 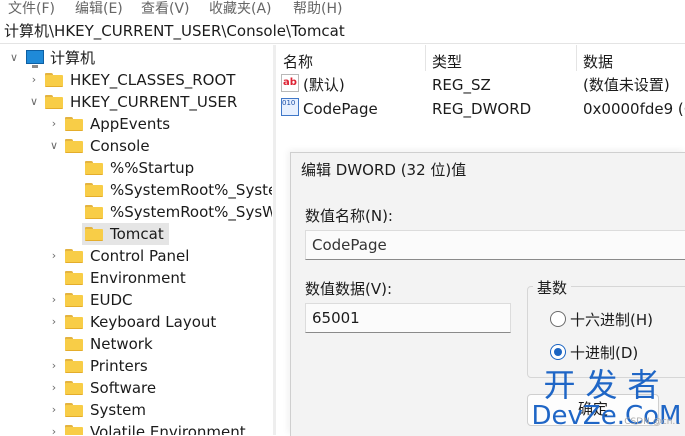 I want to click on tree-label: HKEY_CLASSES_ROOT, so click(x=153, y=80).